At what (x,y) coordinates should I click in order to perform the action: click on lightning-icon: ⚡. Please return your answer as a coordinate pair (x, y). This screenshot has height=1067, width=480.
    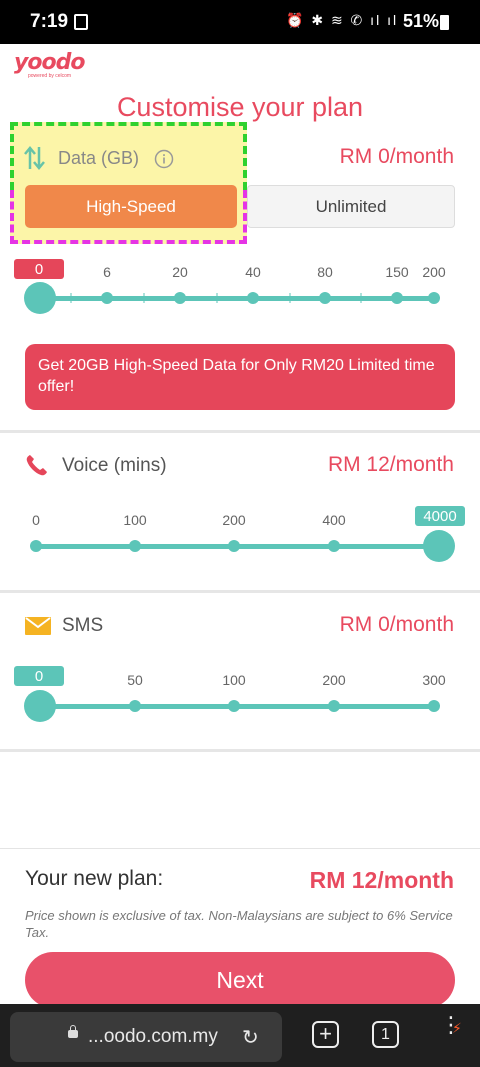
    Looking at the image, I should click on (457, 1028).